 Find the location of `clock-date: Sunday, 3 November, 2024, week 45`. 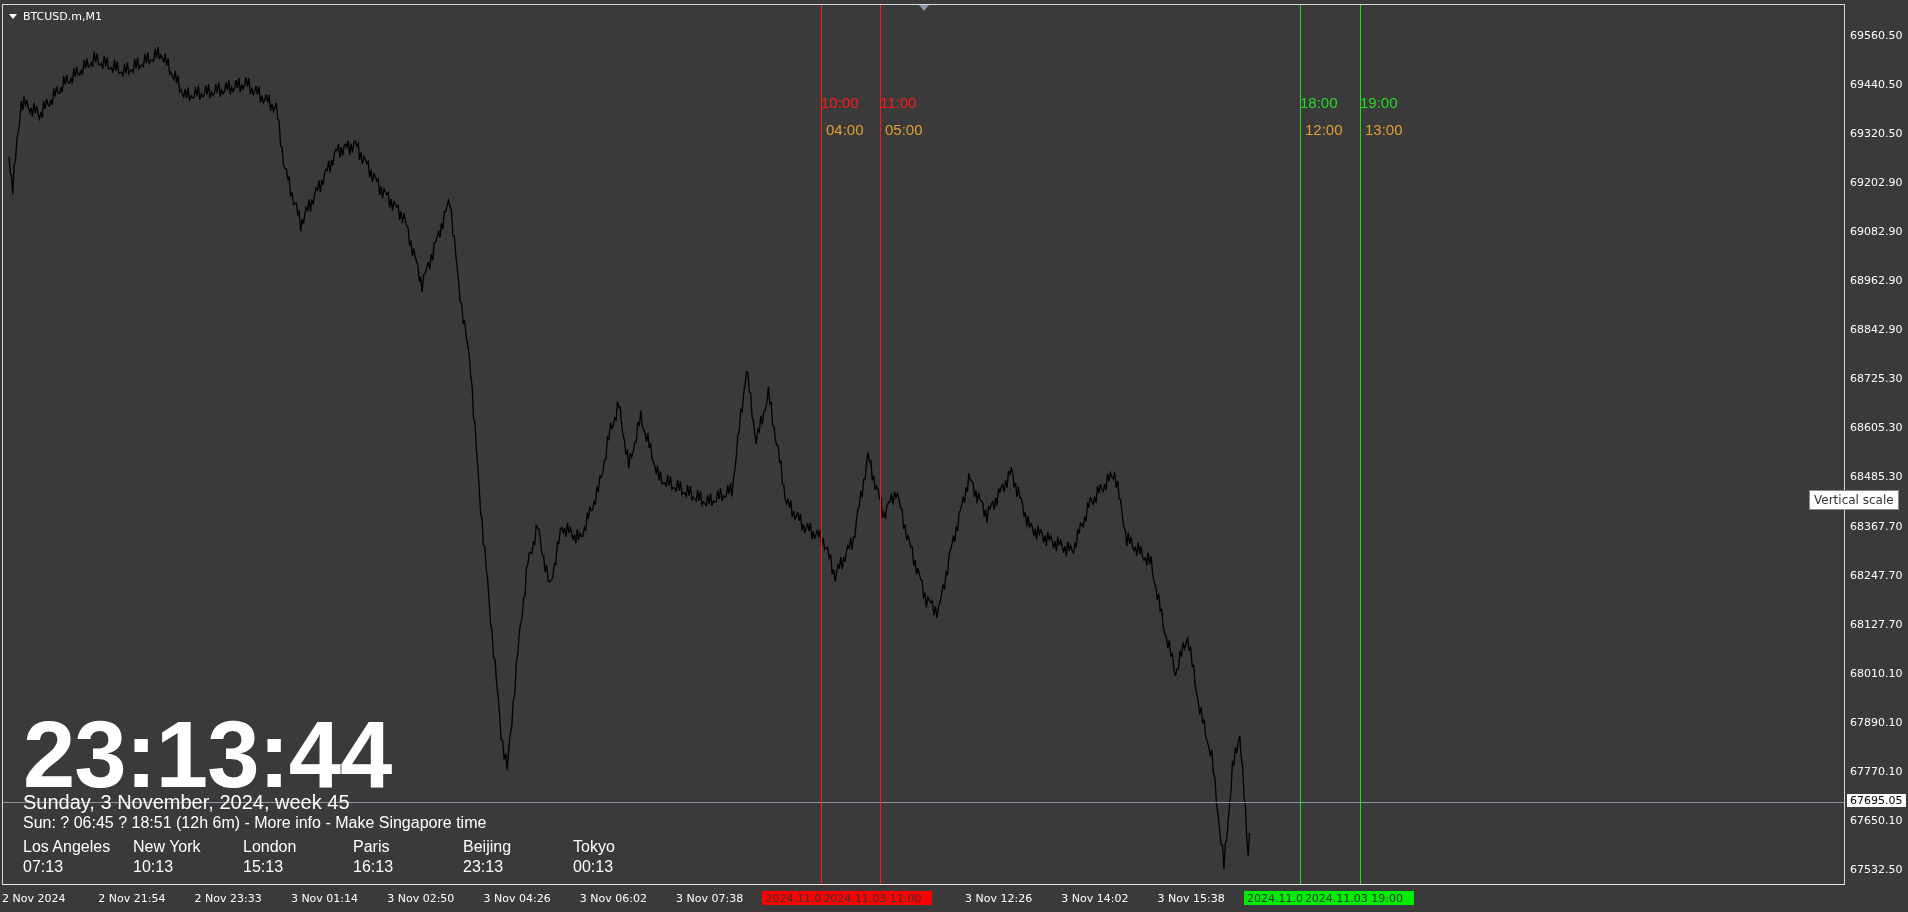

clock-date: Sunday, 3 November, 2024, week 45 is located at coordinates (187, 802).